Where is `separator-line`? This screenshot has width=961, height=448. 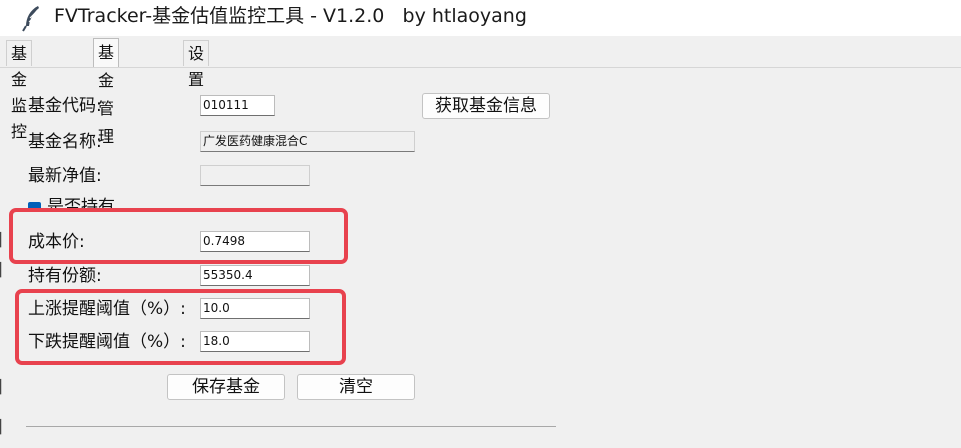
separator-line is located at coordinates (291, 426).